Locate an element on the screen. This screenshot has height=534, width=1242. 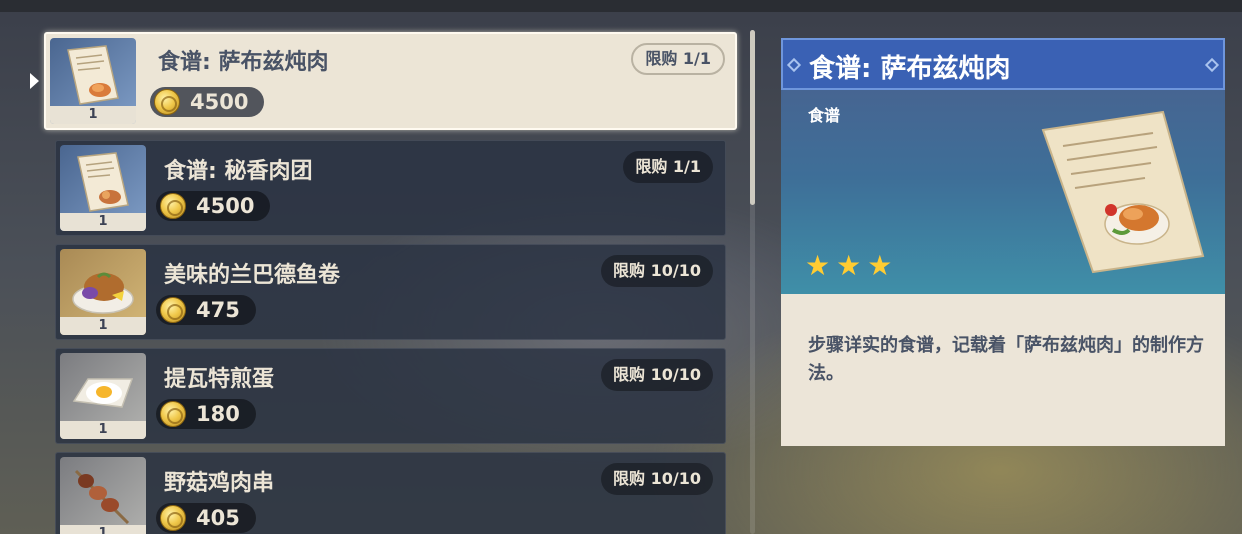
item-price: 405 is located at coordinates (206, 518).